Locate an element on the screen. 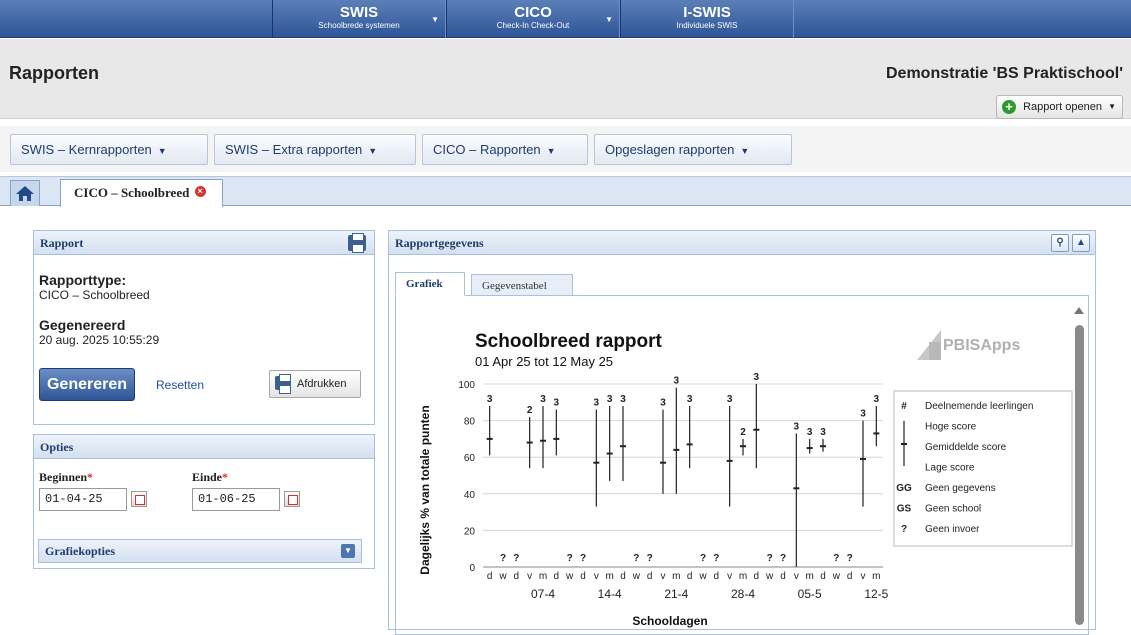  week-label: 21-4 is located at coordinates (676, 594).